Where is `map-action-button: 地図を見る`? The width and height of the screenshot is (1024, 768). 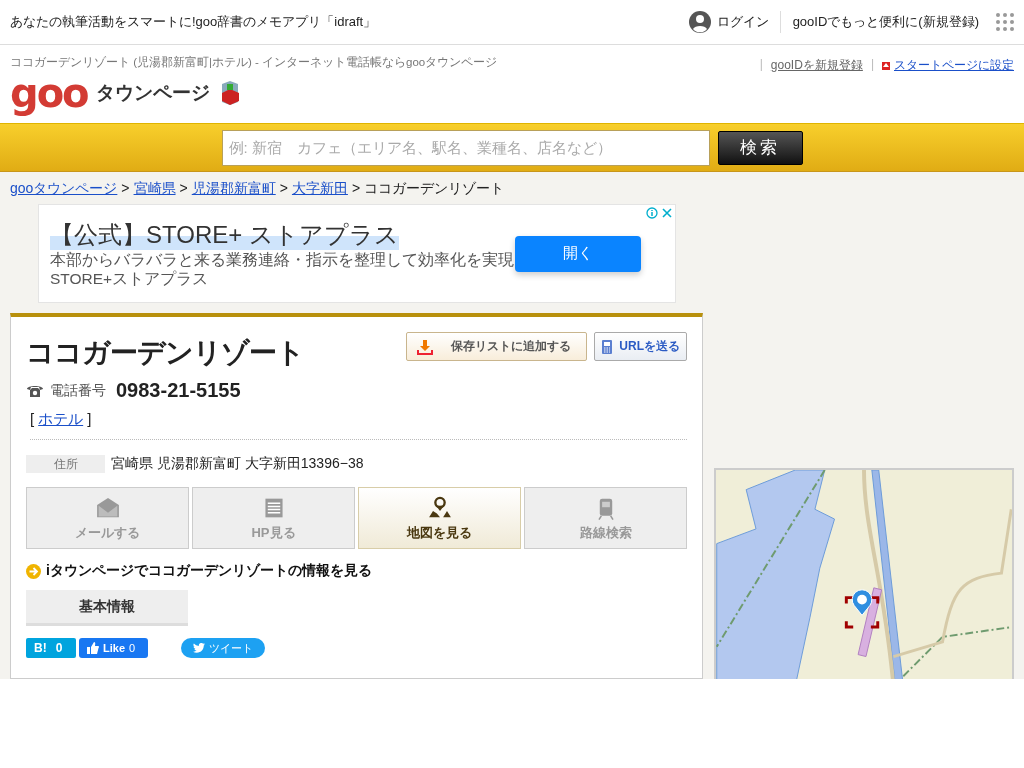
map-action-button: 地図を見る is located at coordinates (439, 518).